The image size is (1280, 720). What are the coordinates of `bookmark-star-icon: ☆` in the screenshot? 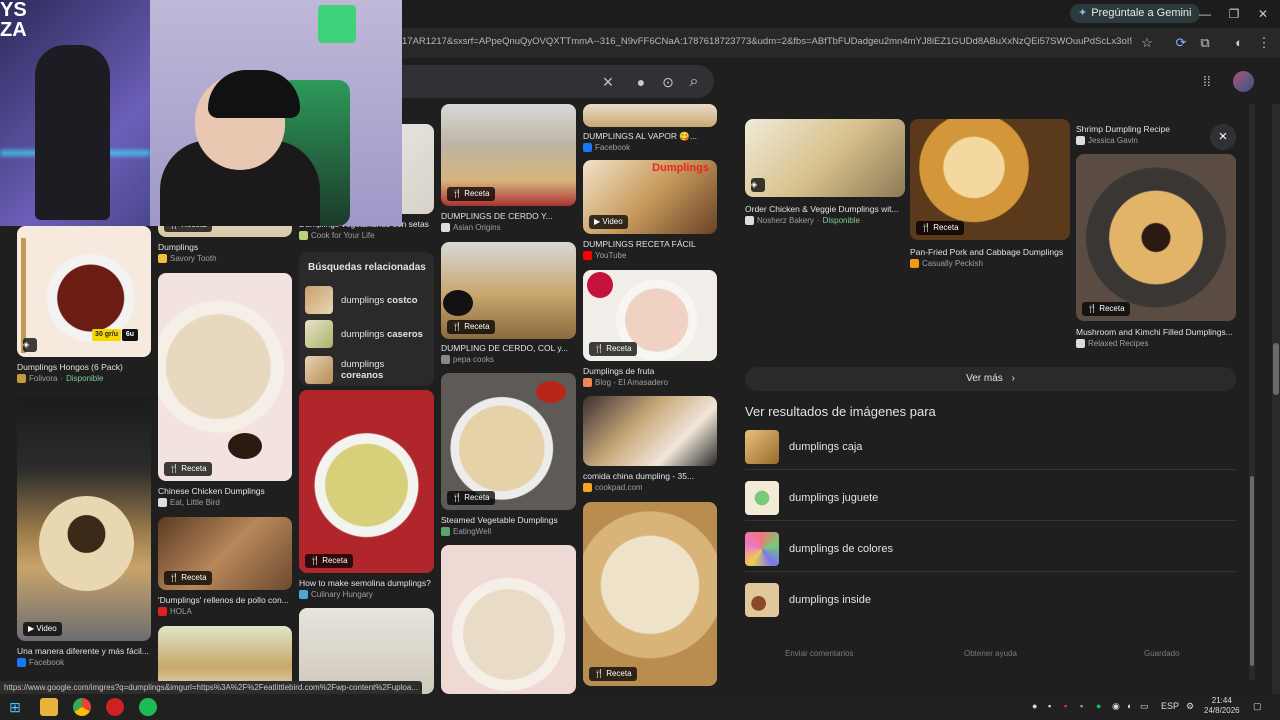 It's located at (1147, 43).